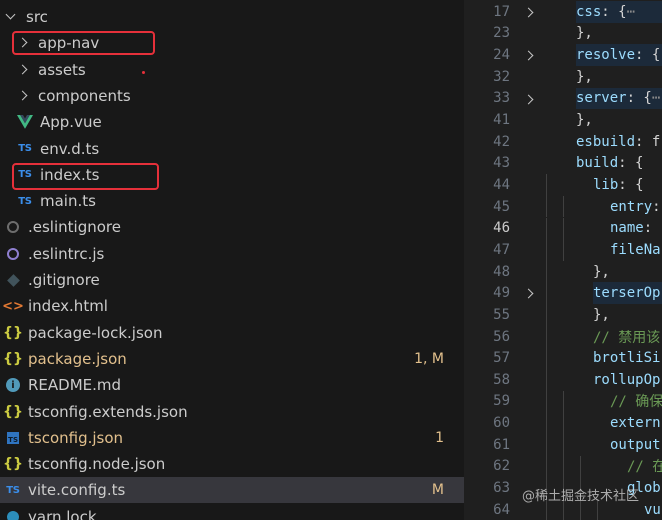  What do you see at coordinates (501, 401) in the screenshot?
I see `line-number: 59` at bounding box center [501, 401].